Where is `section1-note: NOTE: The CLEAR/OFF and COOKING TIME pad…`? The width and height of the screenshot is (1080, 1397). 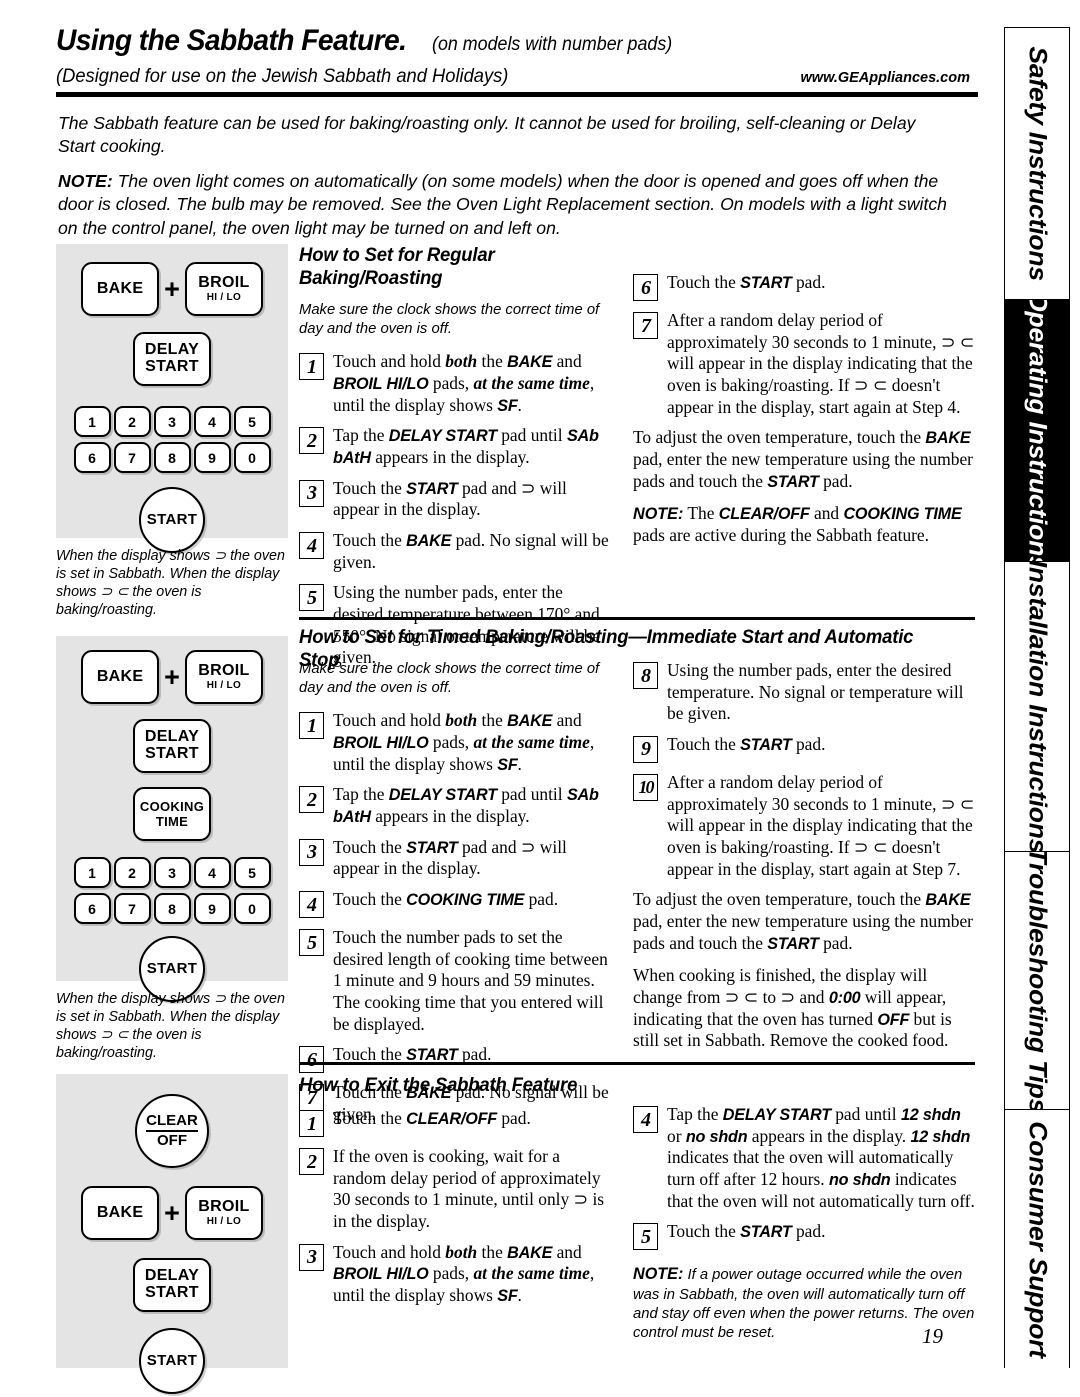
section1-note: NOTE: The CLEAR/OFF and COOKING TIME pad… is located at coordinates (804, 524).